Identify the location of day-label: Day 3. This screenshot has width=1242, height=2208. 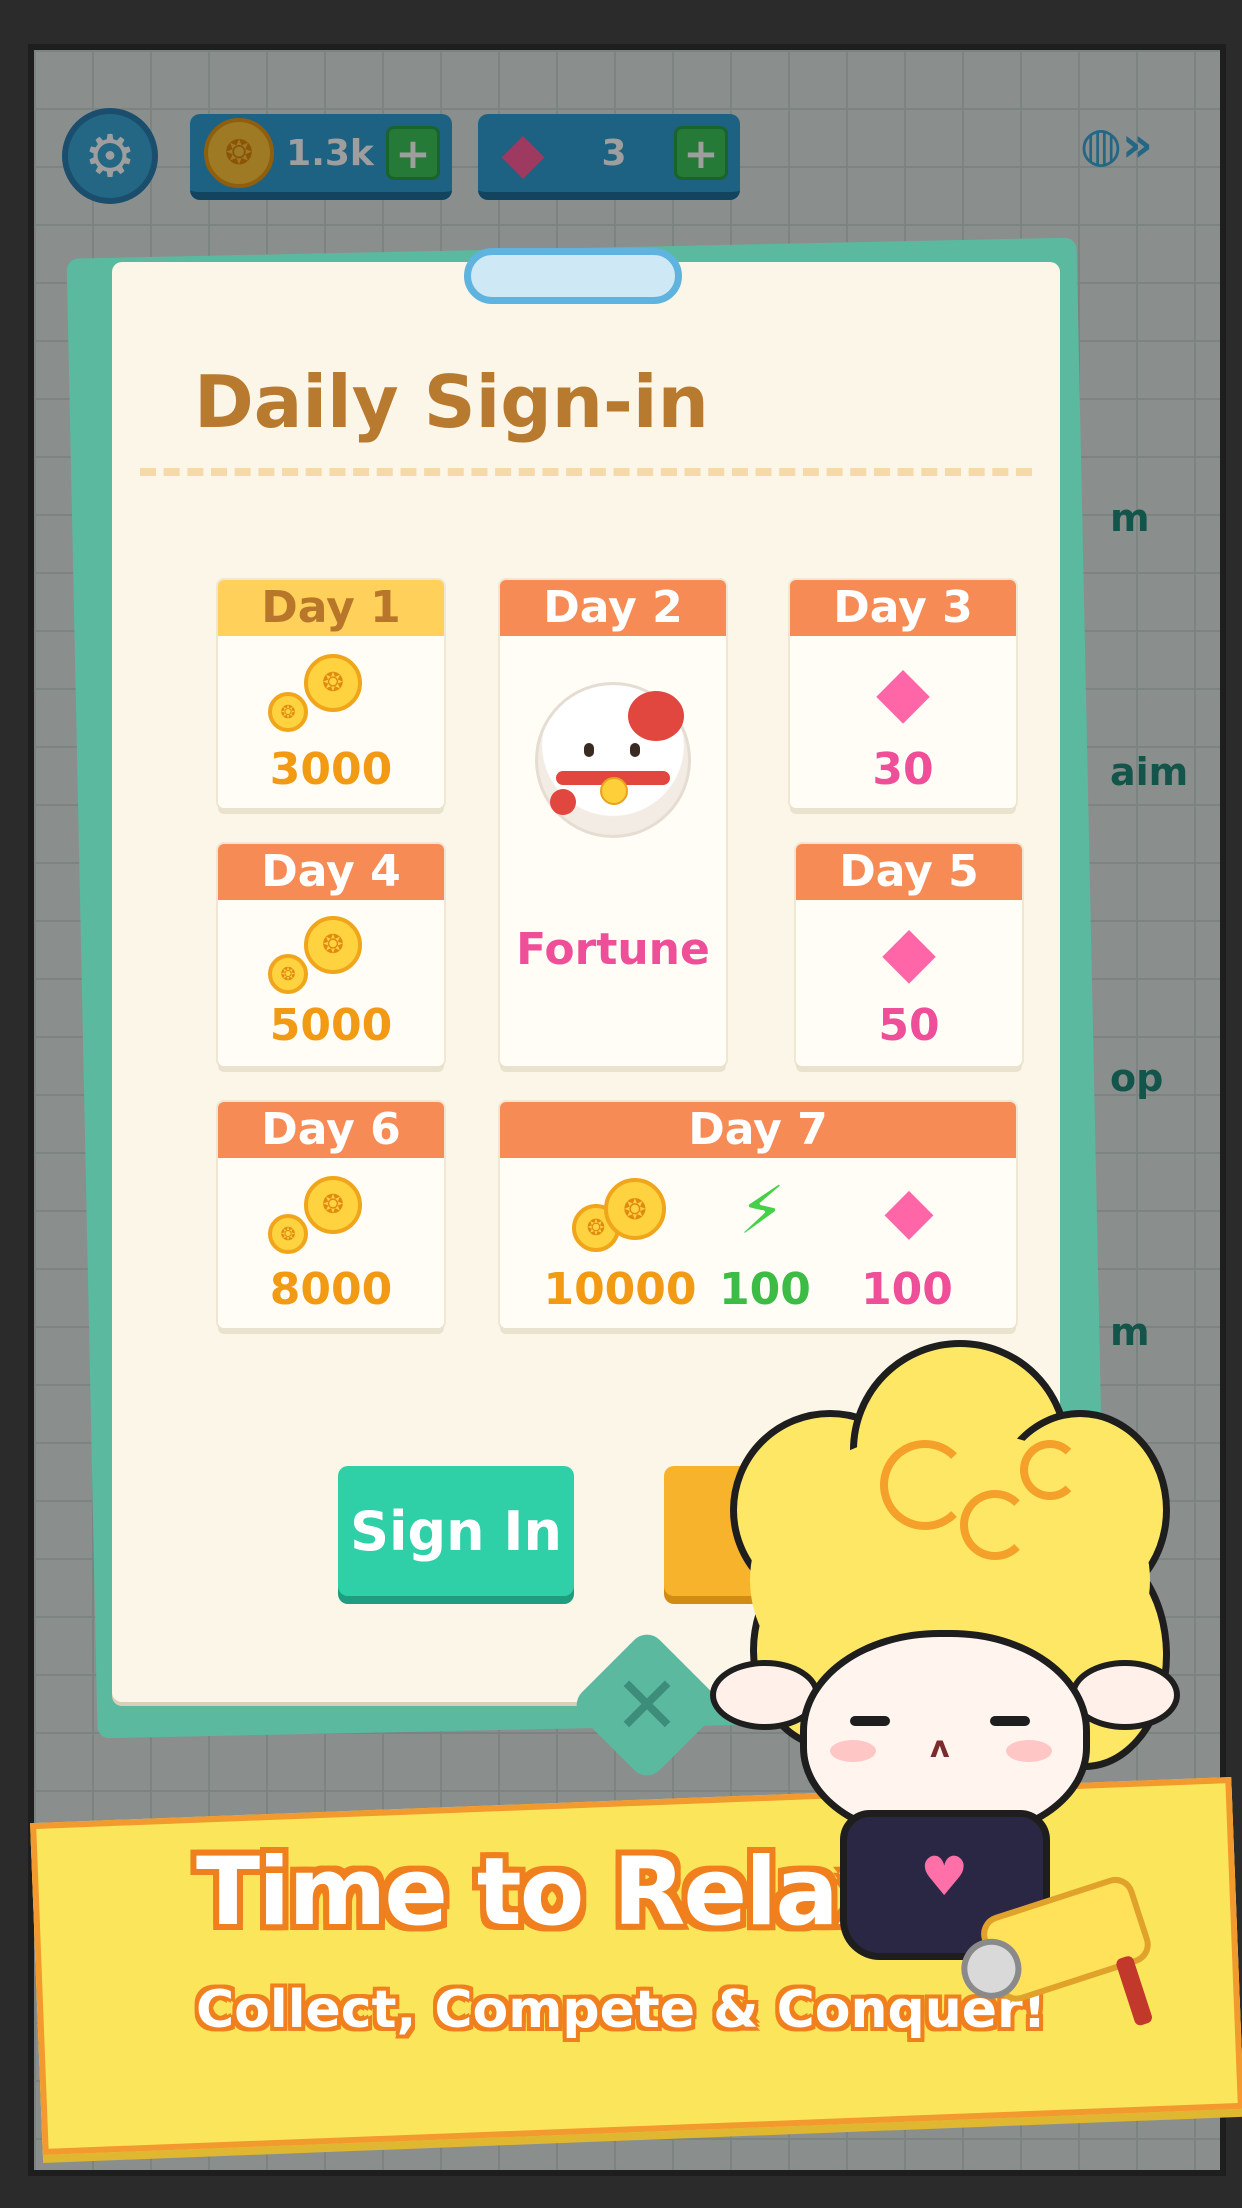
(903, 608).